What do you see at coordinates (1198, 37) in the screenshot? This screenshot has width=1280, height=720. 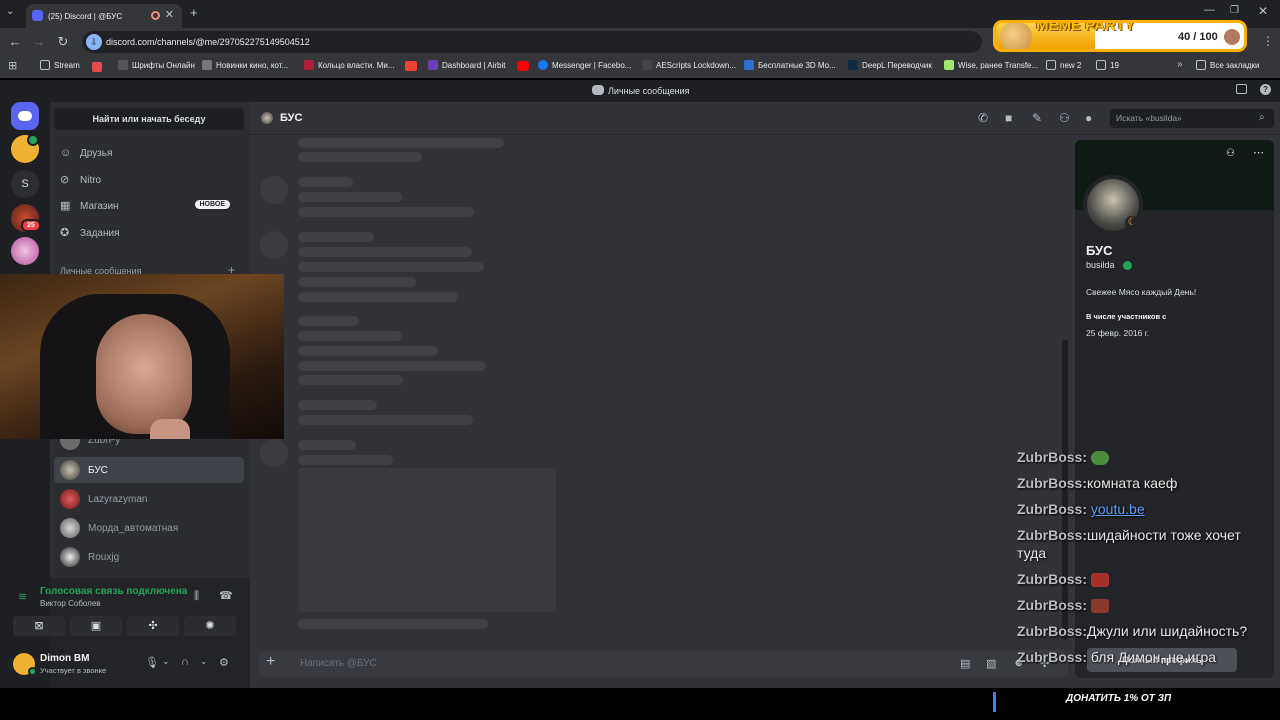 I see `meme-party-count: 40 / 100` at bounding box center [1198, 37].